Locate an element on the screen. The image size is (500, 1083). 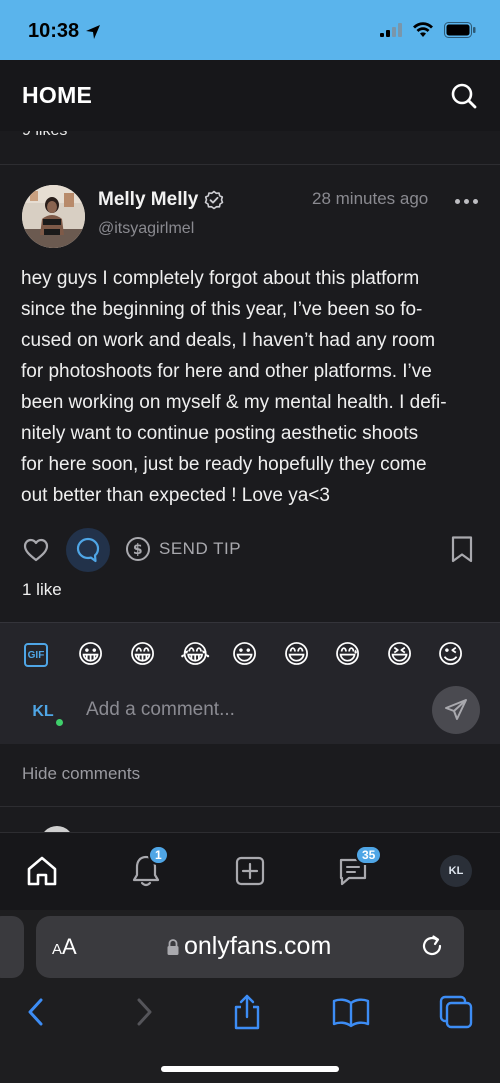
wifi-icon is located at coordinates (423, 29).